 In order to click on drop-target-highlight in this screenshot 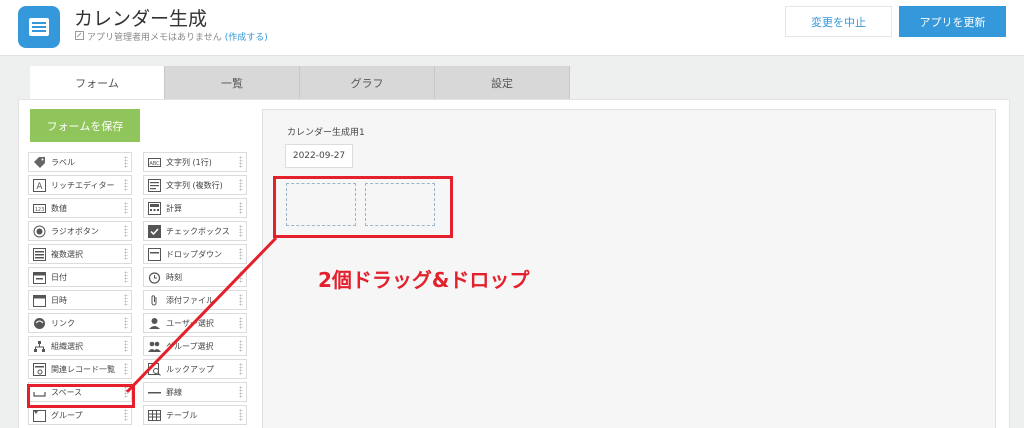, I will do `click(363, 207)`.